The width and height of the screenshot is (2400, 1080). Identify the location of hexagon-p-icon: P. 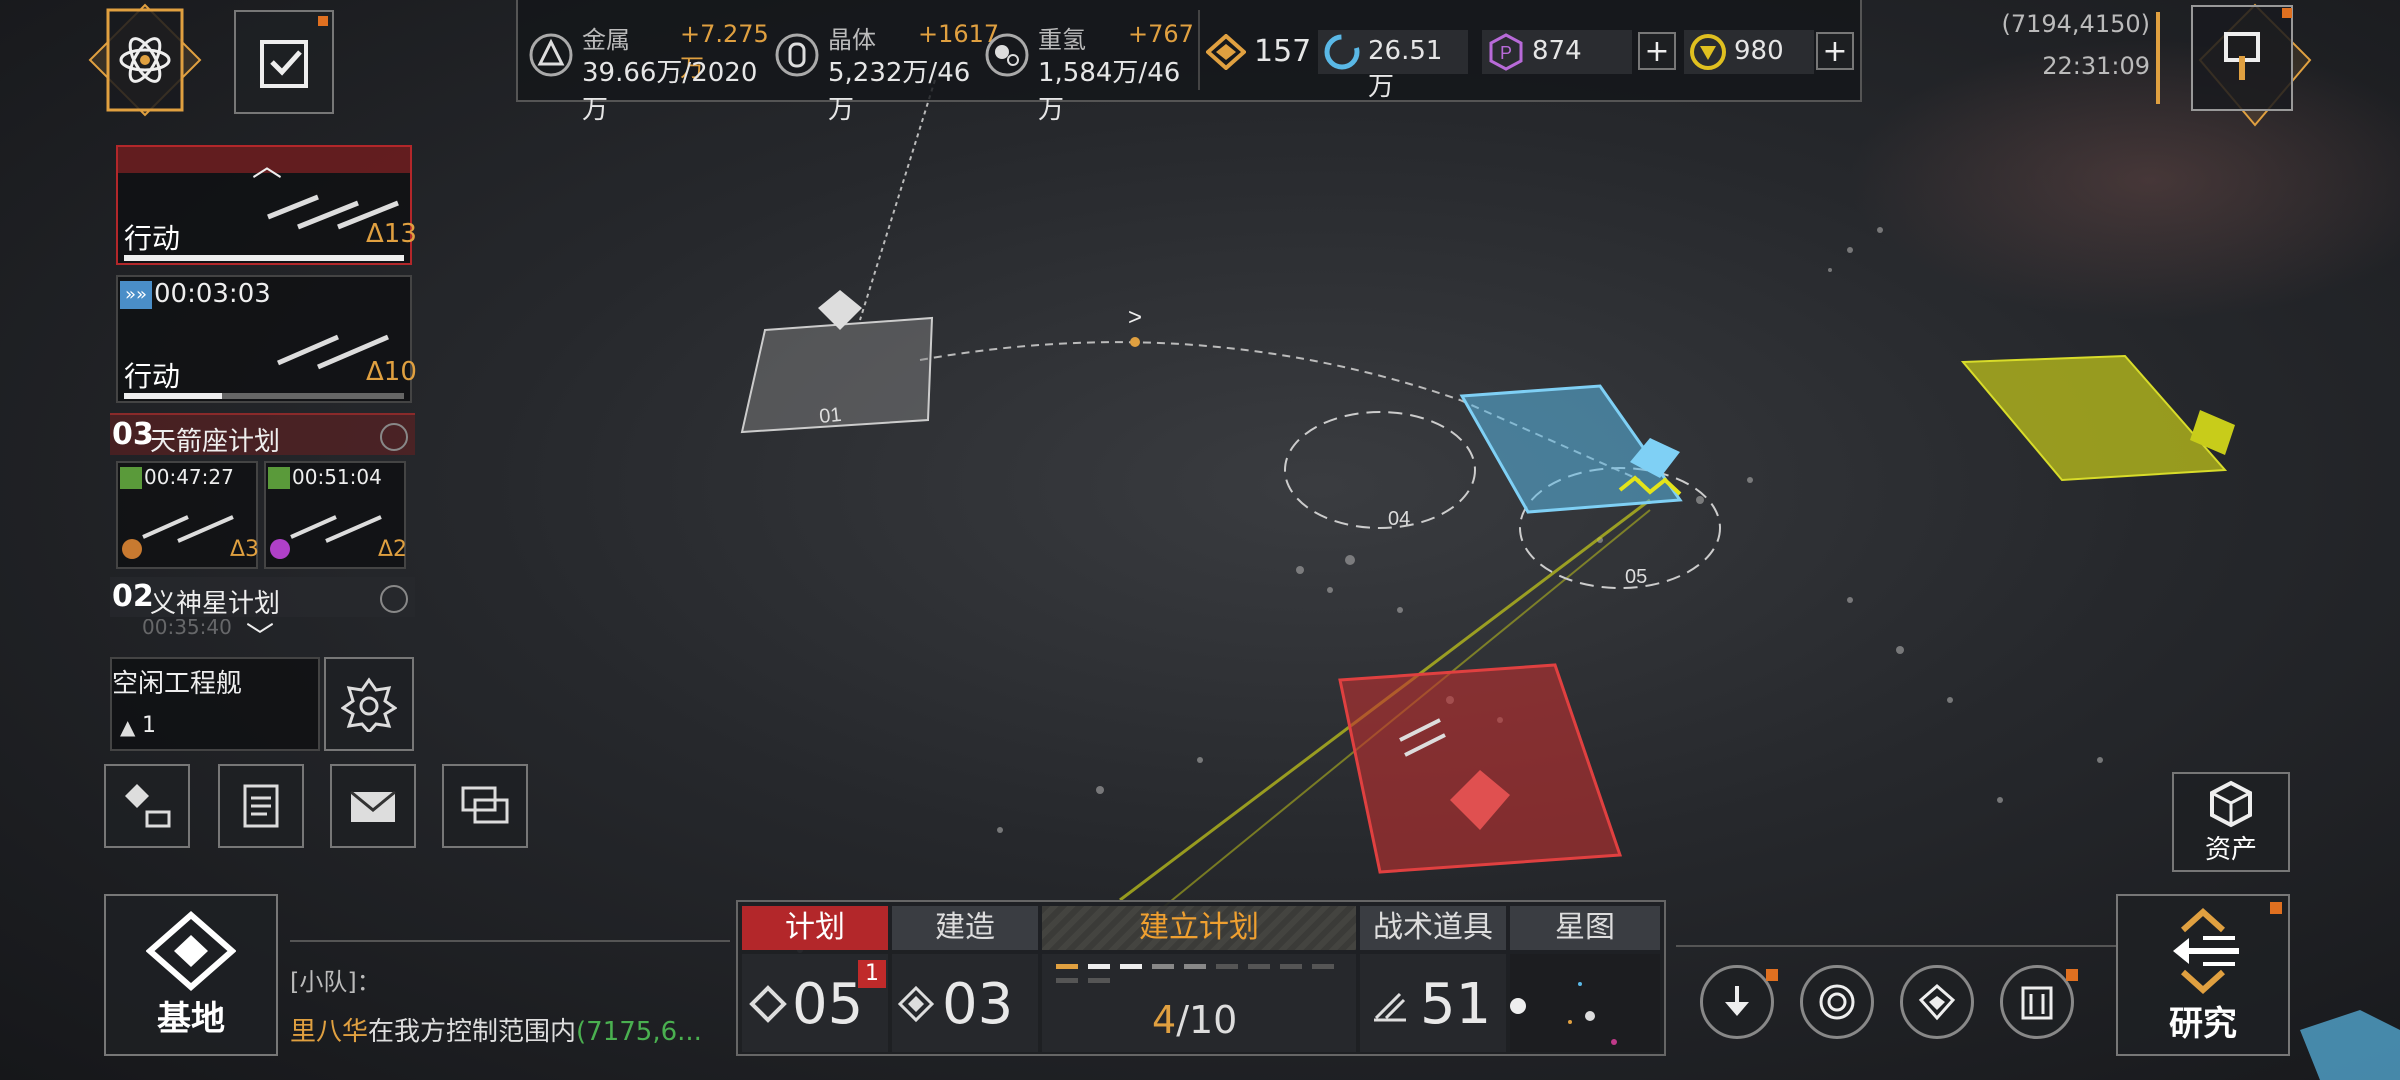
(1506, 52).